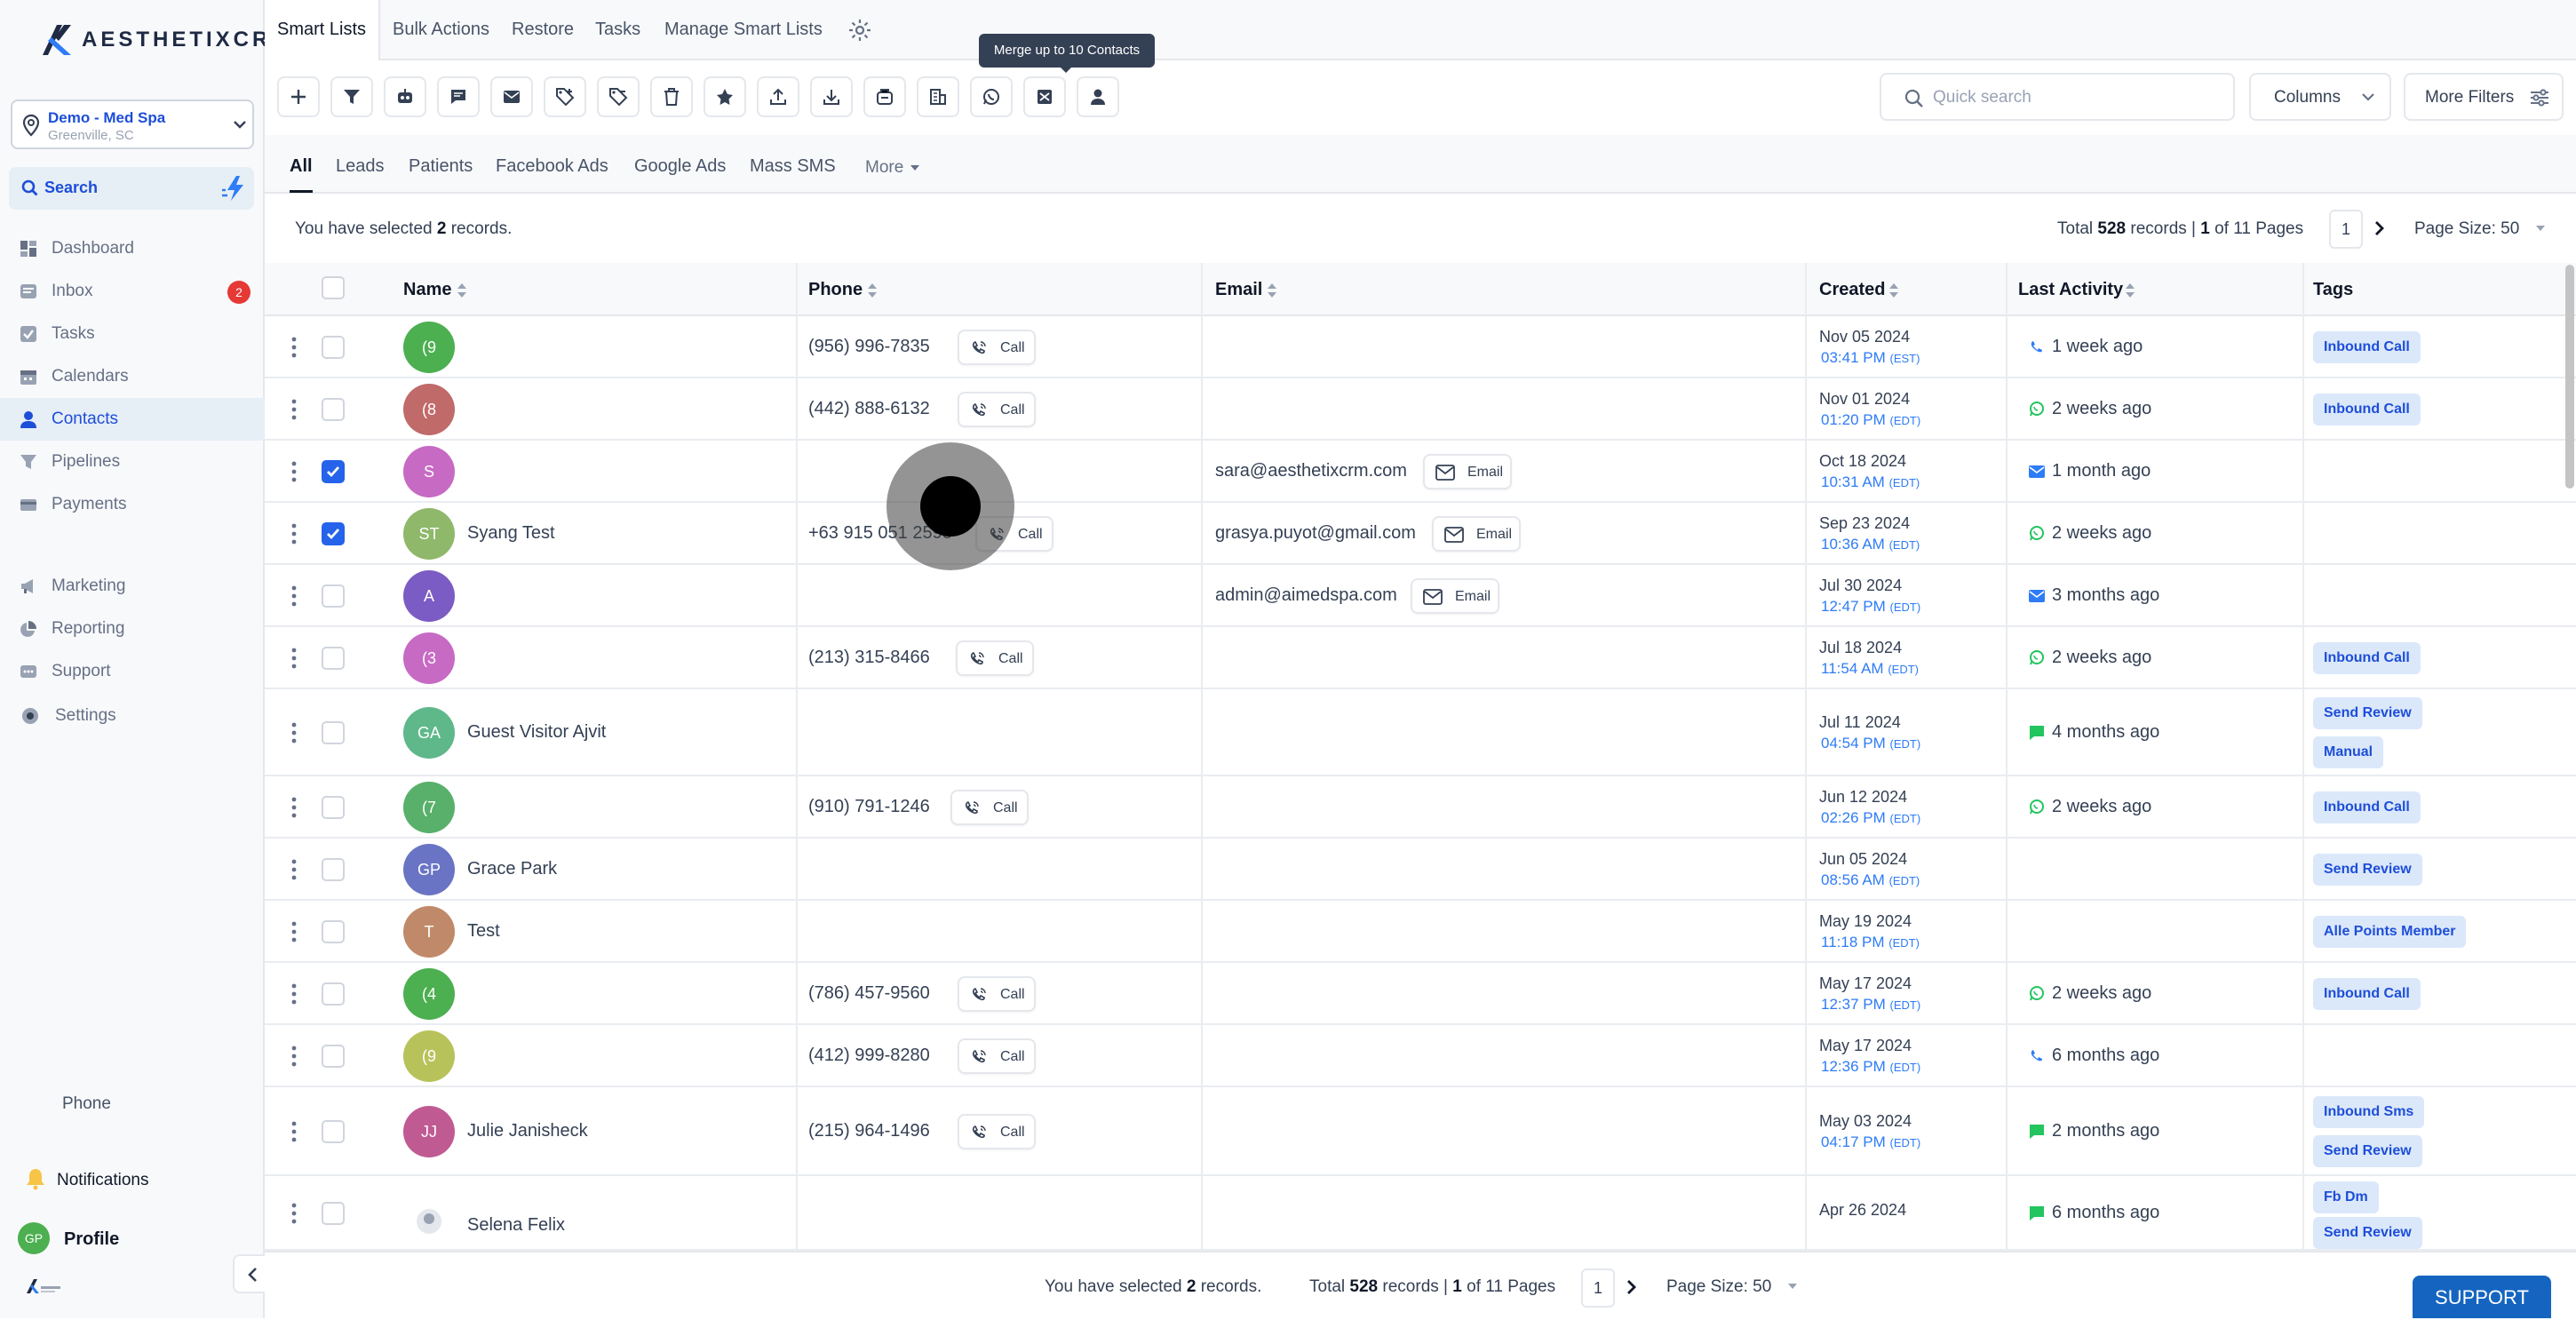 The width and height of the screenshot is (2576, 1320). What do you see at coordinates (835, 290) in the screenshot?
I see `column-header-phone: Phone` at bounding box center [835, 290].